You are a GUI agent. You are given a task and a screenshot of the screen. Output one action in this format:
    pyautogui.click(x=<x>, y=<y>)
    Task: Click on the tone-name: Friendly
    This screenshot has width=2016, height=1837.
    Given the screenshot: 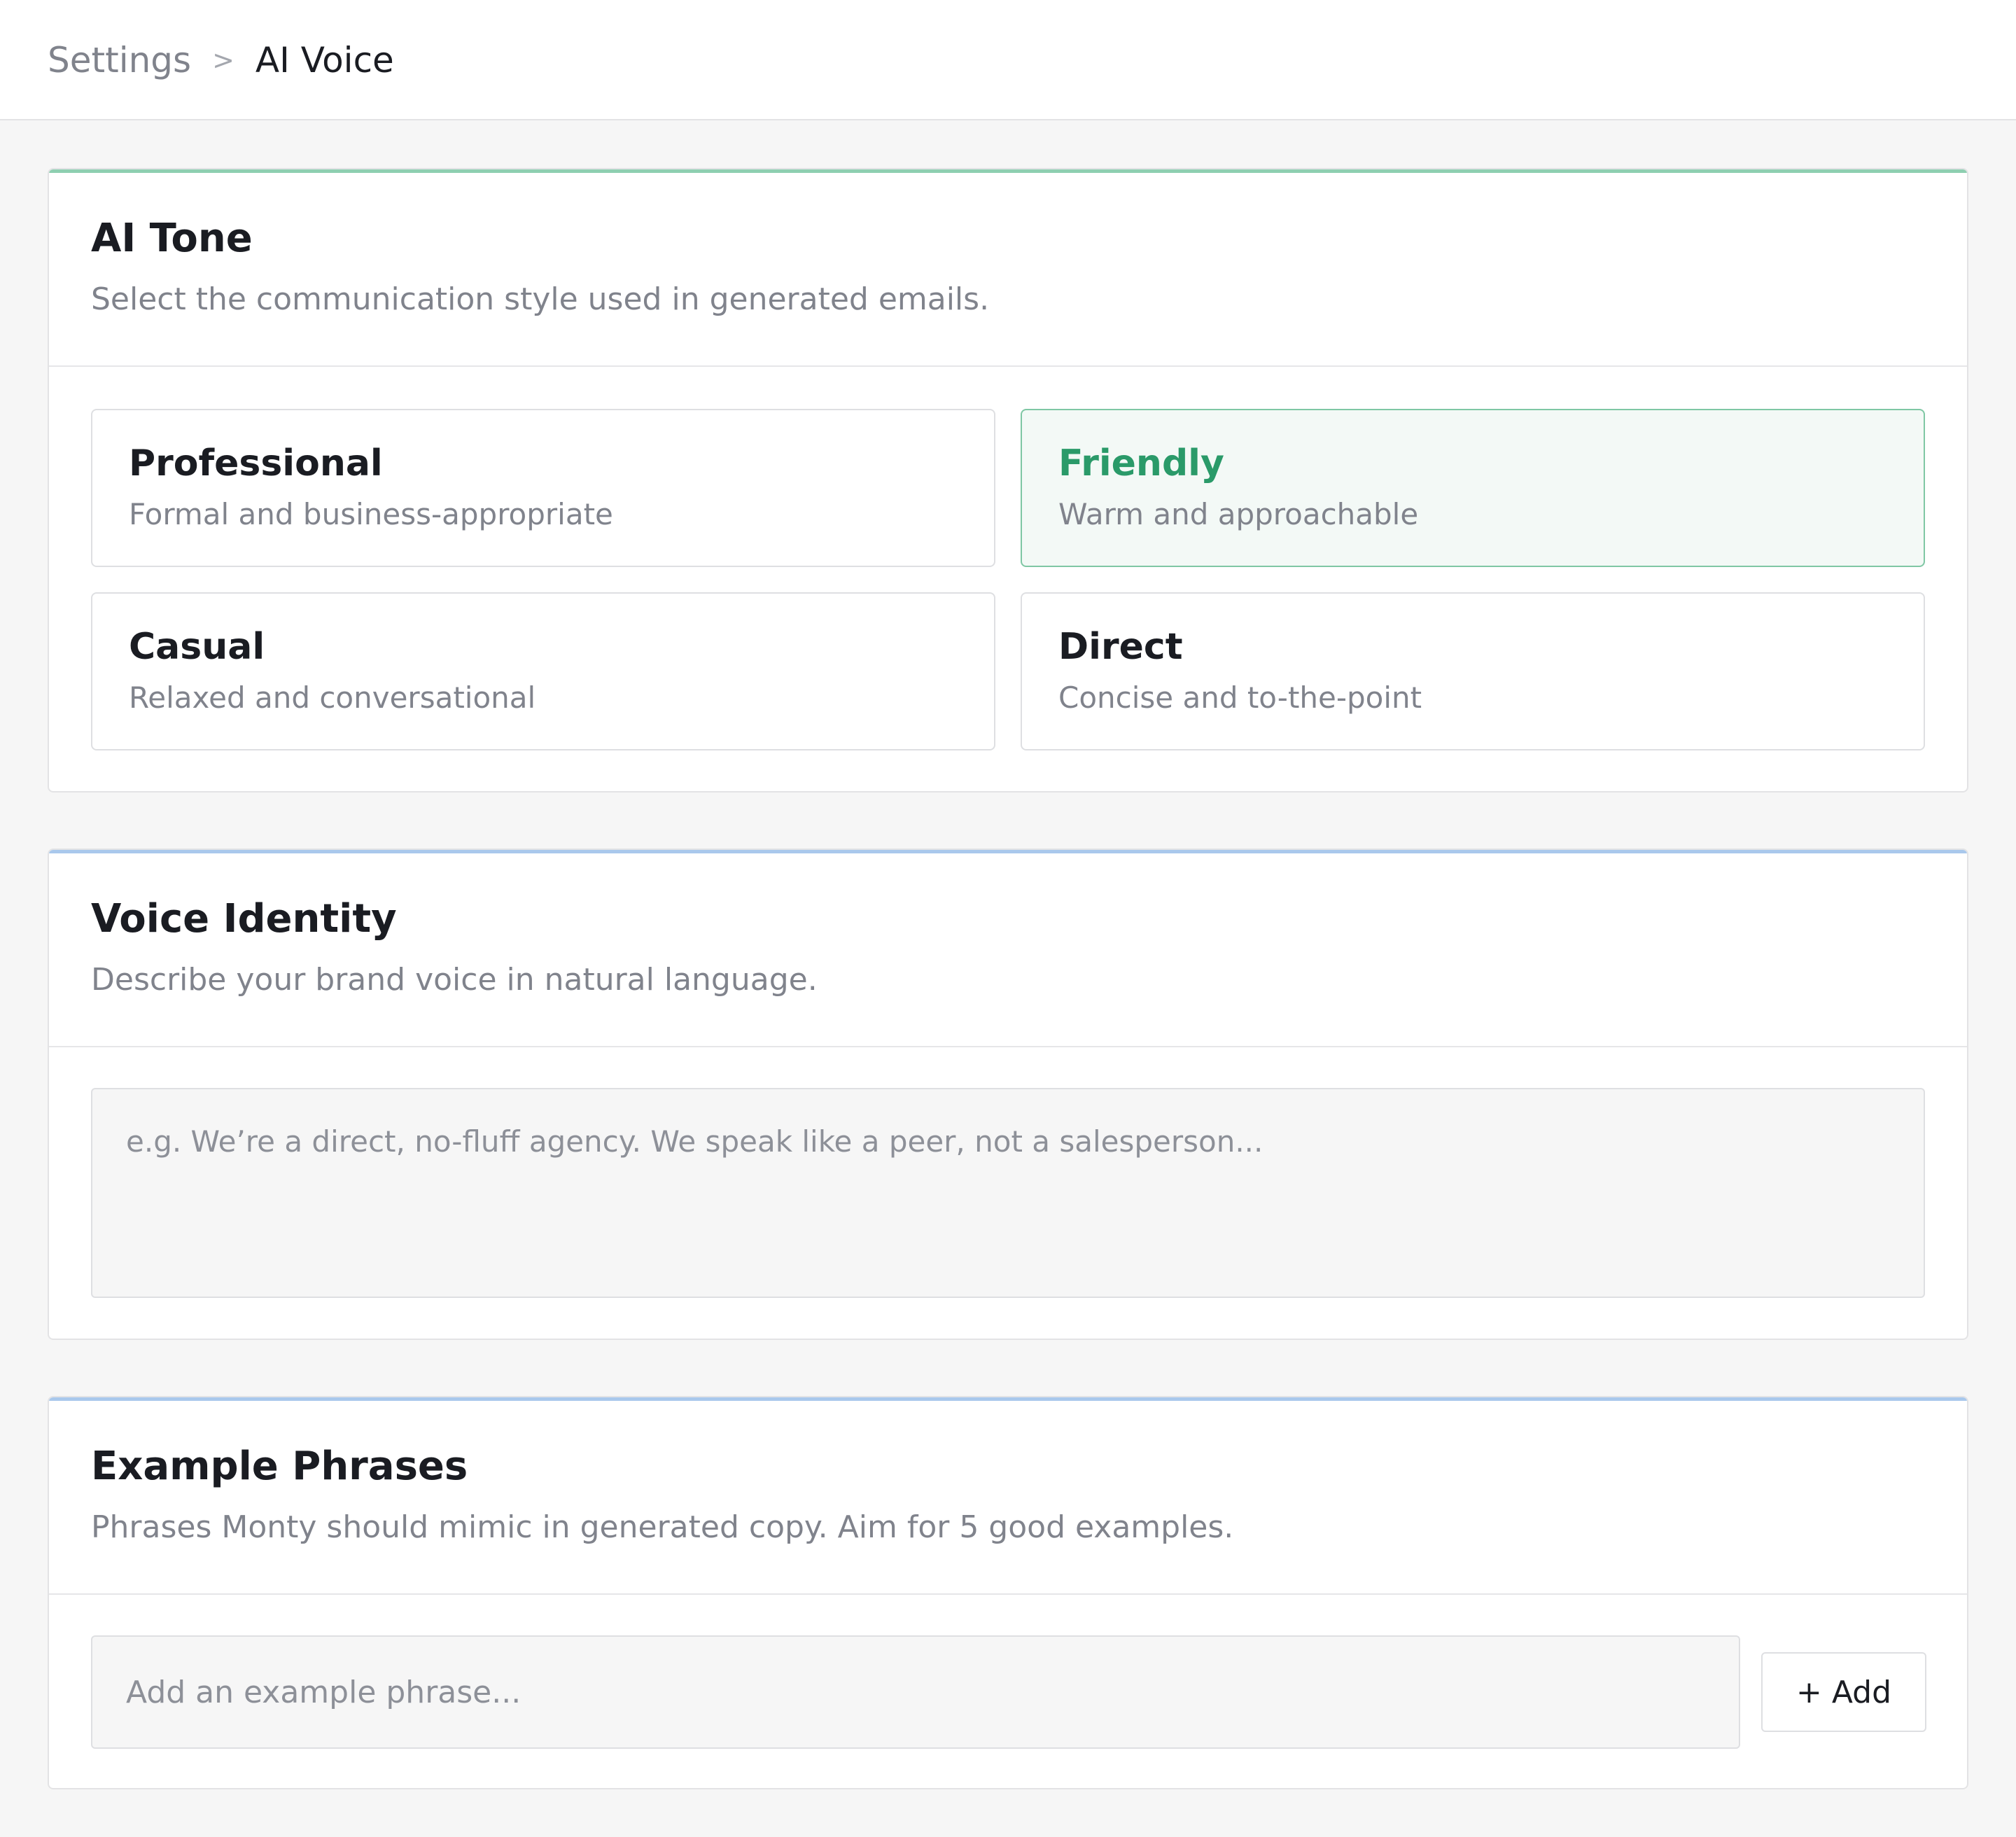 What is the action you would take?
    pyautogui.click(x=1141, y=463)
    